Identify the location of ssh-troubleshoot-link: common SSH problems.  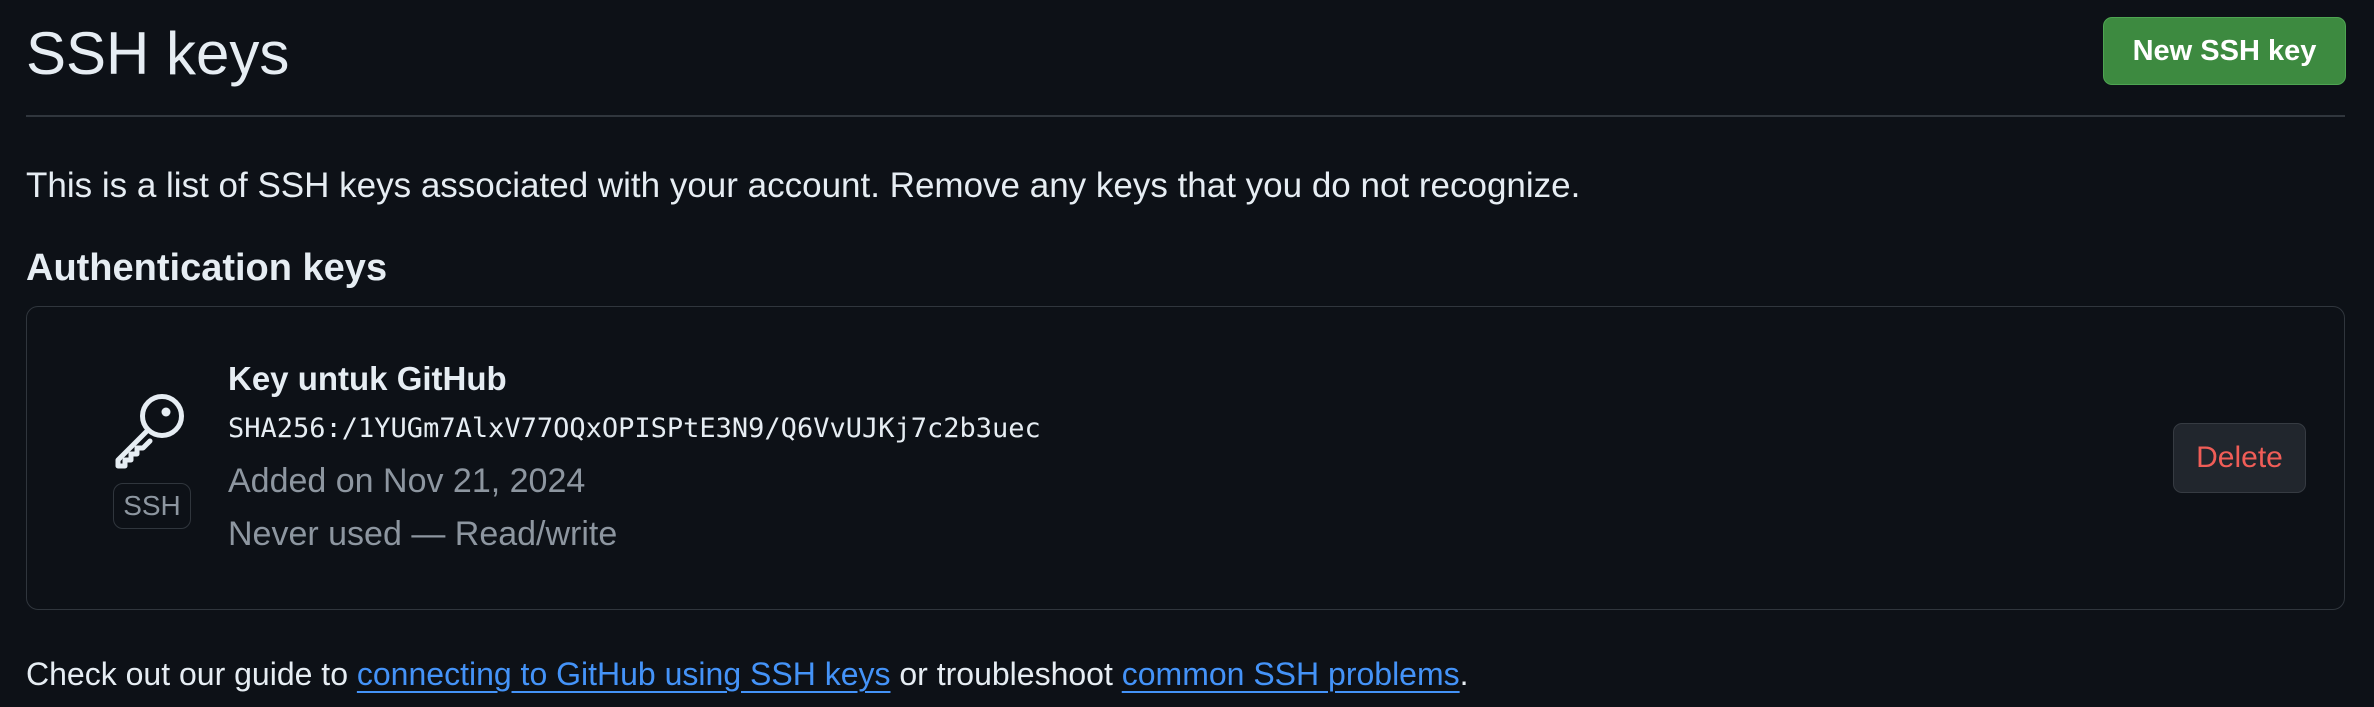
(1291, 674).